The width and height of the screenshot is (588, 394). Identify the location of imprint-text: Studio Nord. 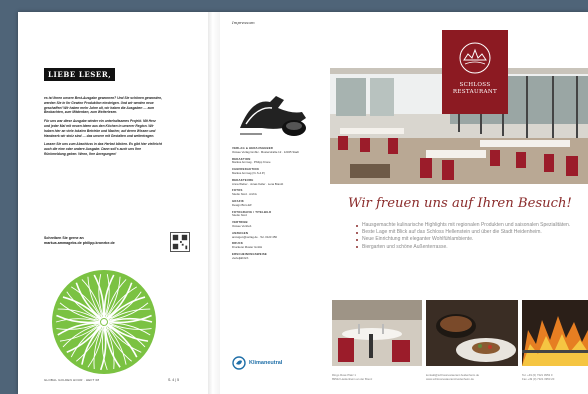
(239, 215).